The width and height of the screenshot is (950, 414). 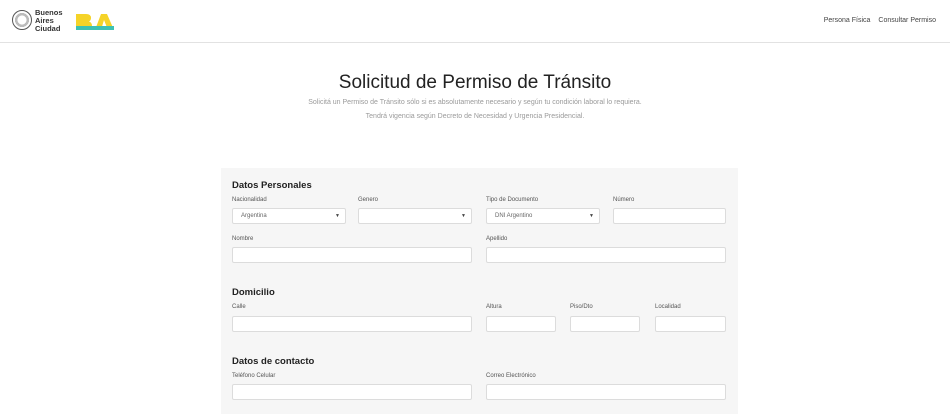 I want to click on apellido-label: Apellido, so click(x=497, y=239).